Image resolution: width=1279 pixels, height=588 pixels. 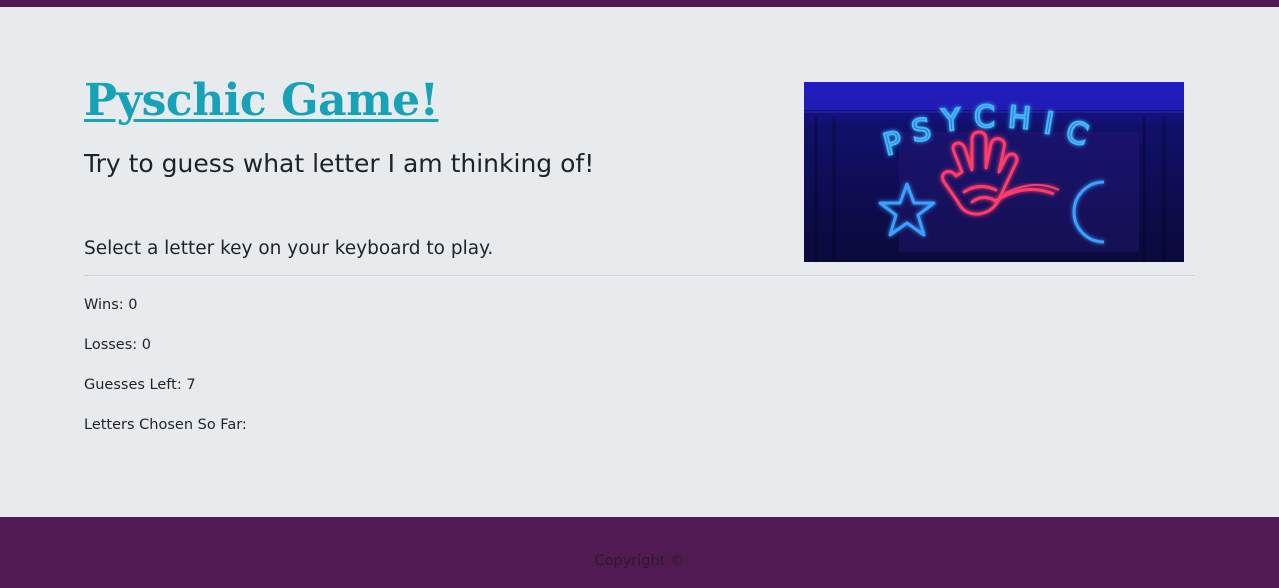 I want to click on letters-chosen-list: Letters Chosen So Far:, so click(x=165, y=425).